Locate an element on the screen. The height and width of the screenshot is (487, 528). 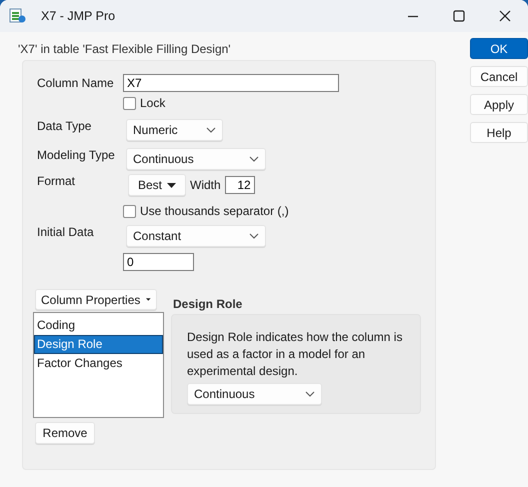
list-item: Factor Changes is located at coordinates (98, 363).